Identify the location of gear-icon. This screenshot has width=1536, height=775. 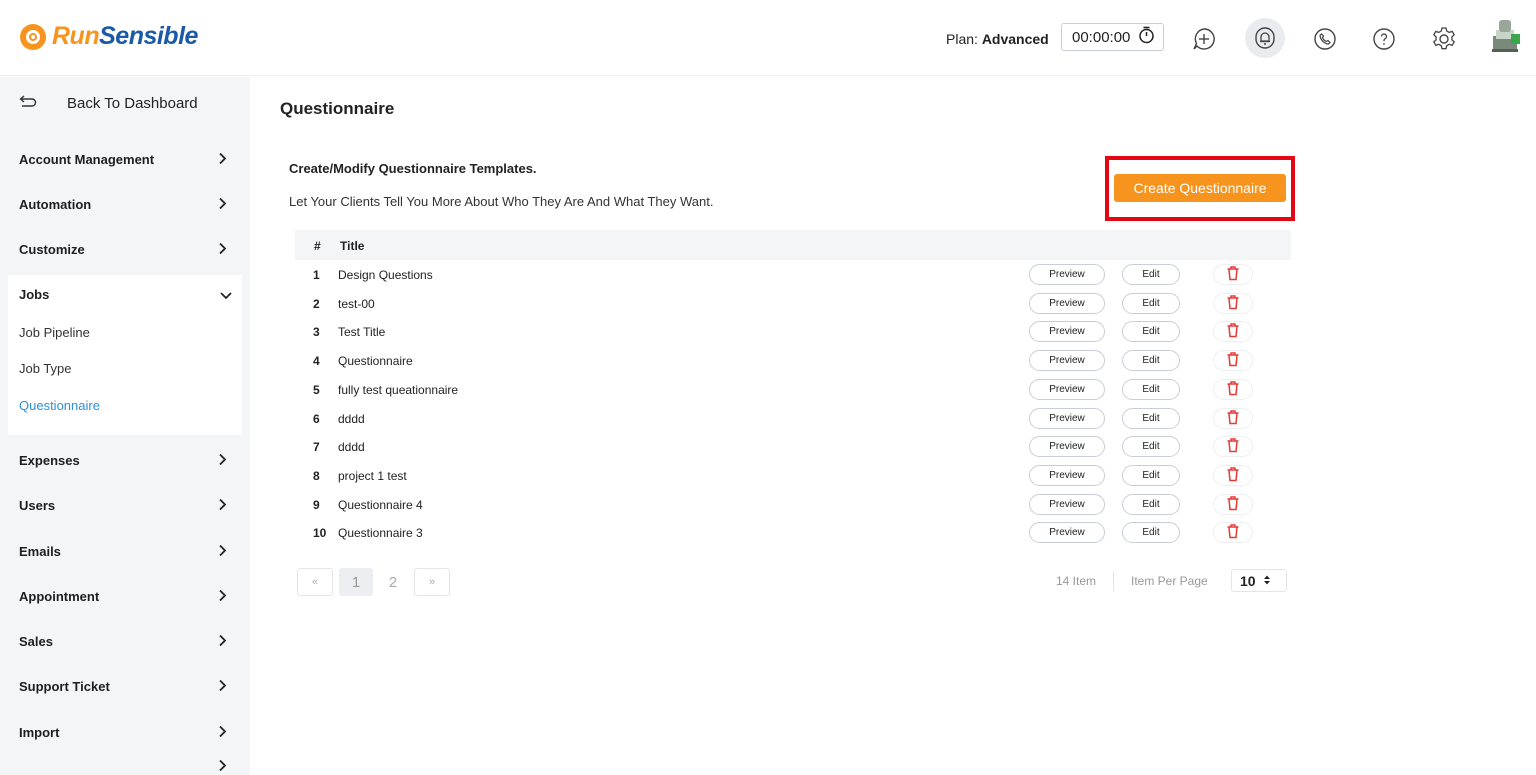
(1444, 39).